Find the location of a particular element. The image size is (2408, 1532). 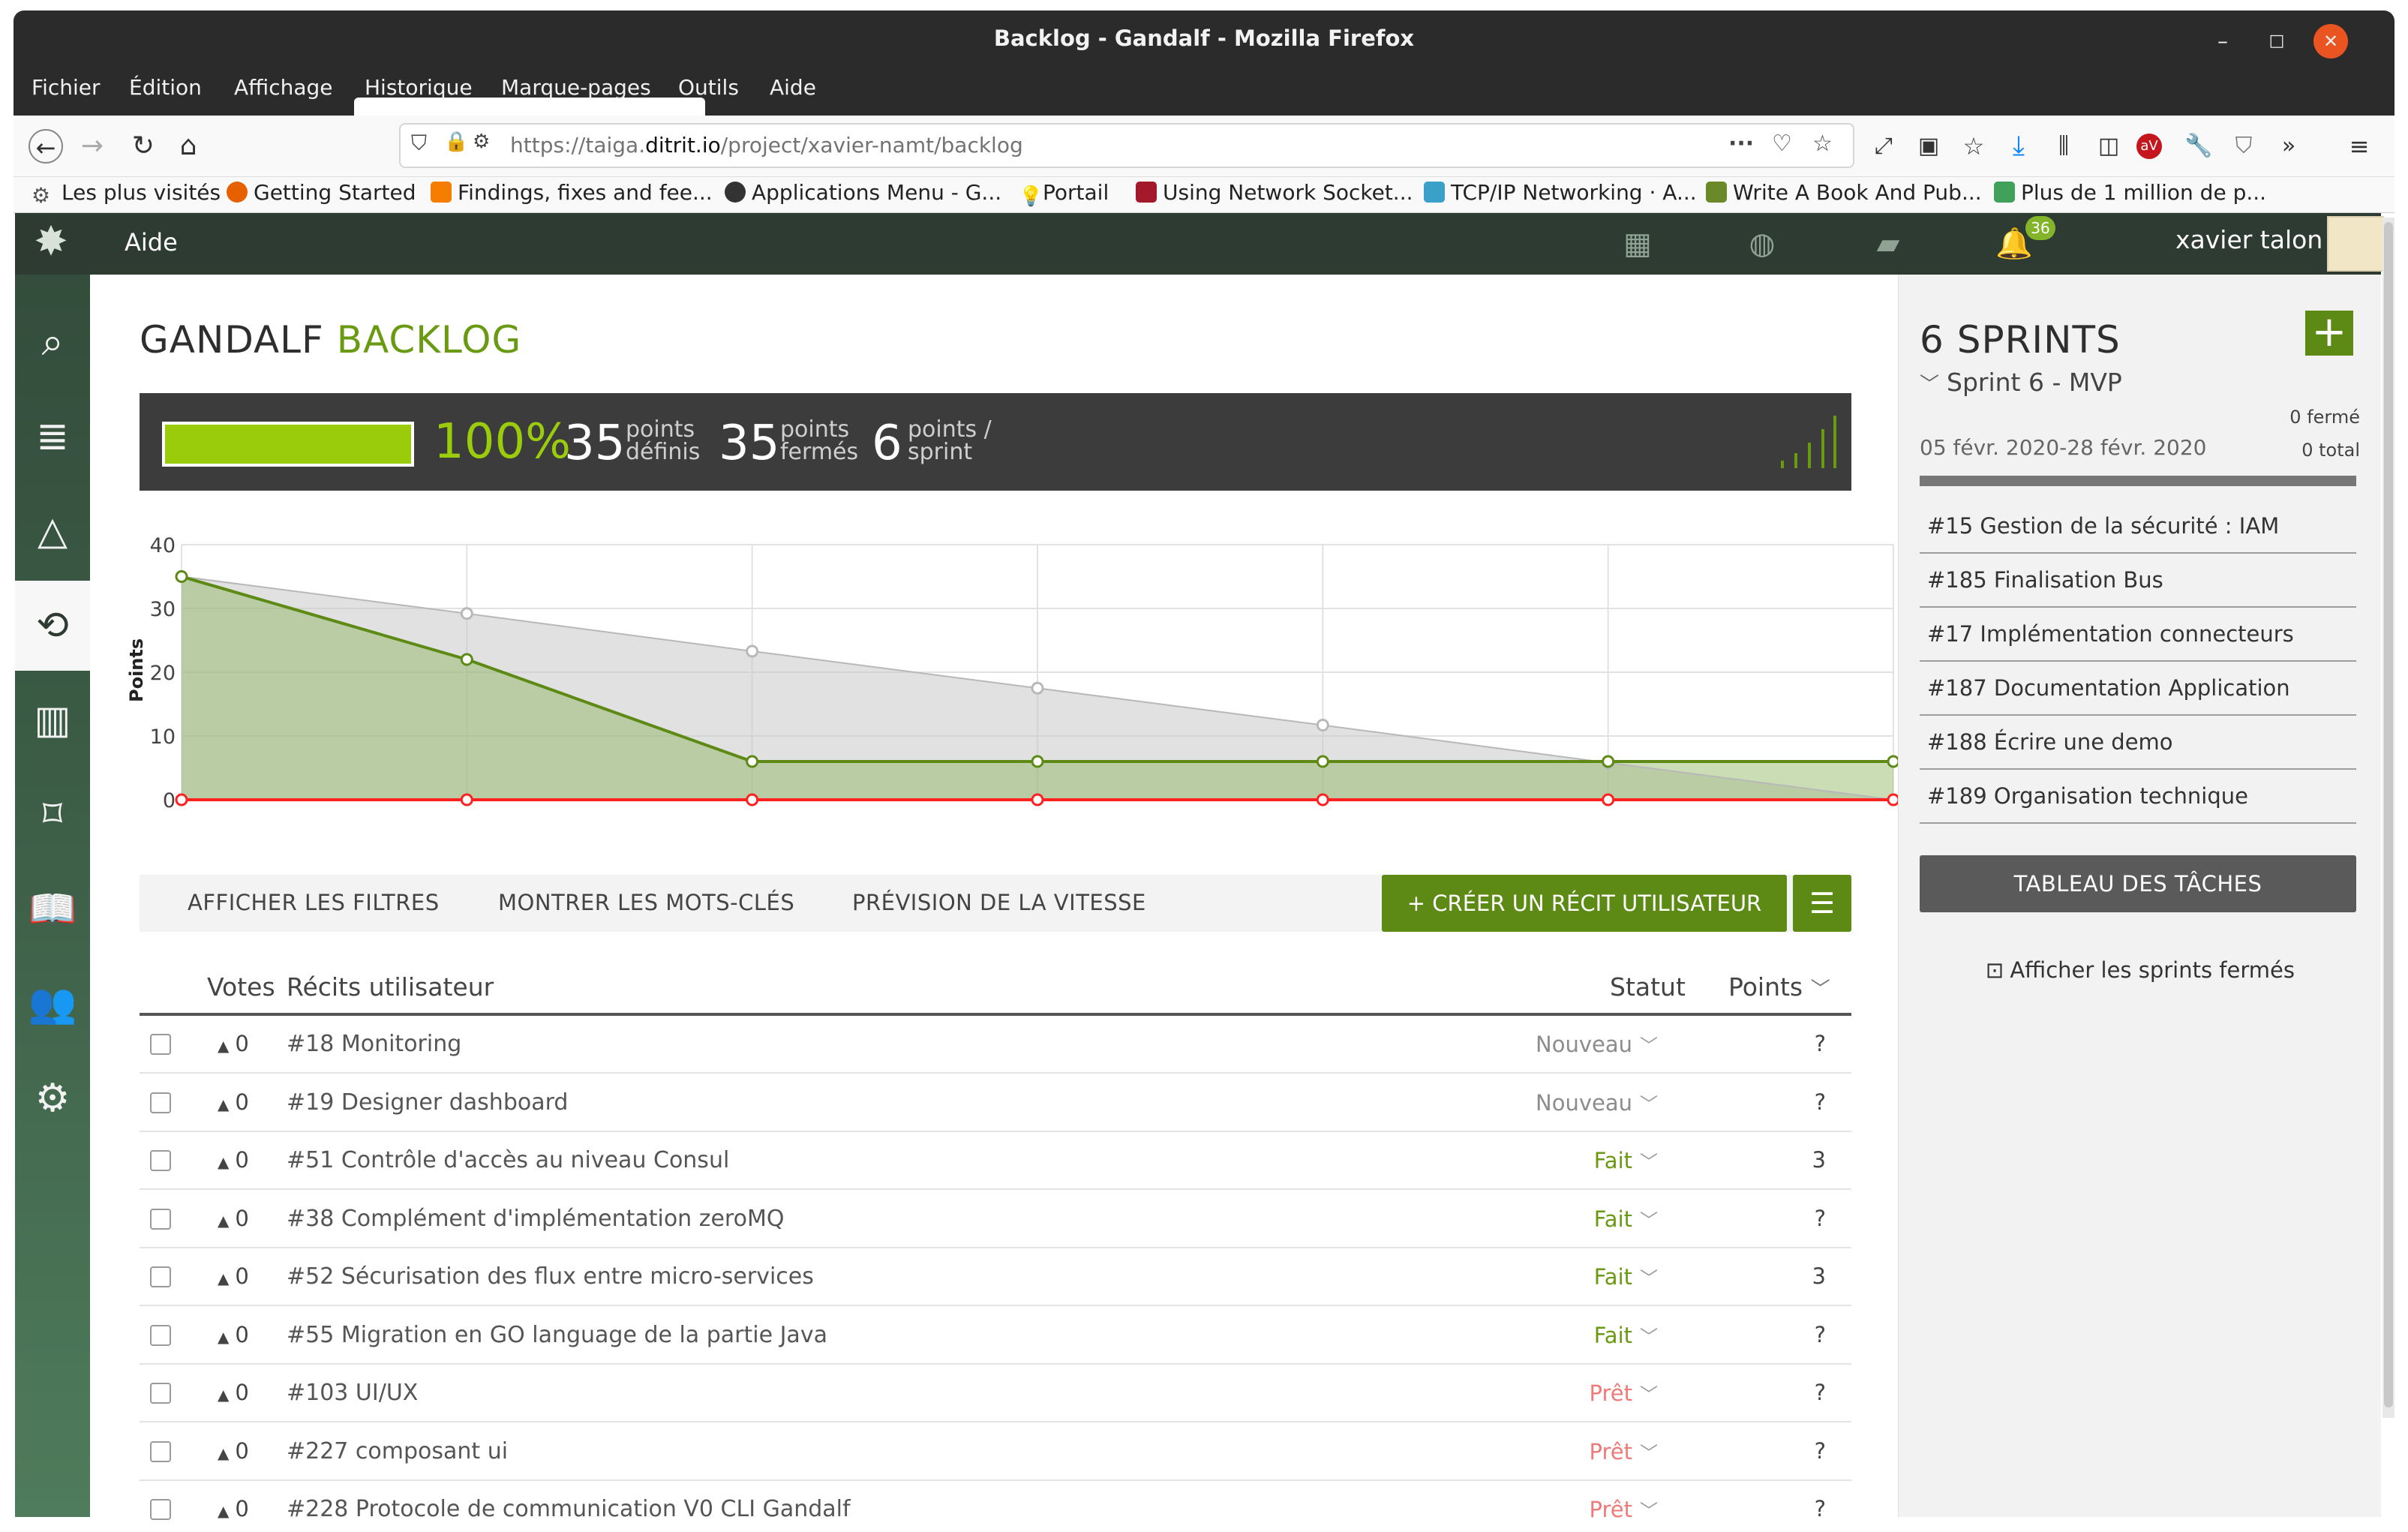

timeline-icon: ≣ is located at coordinates (53, 437).